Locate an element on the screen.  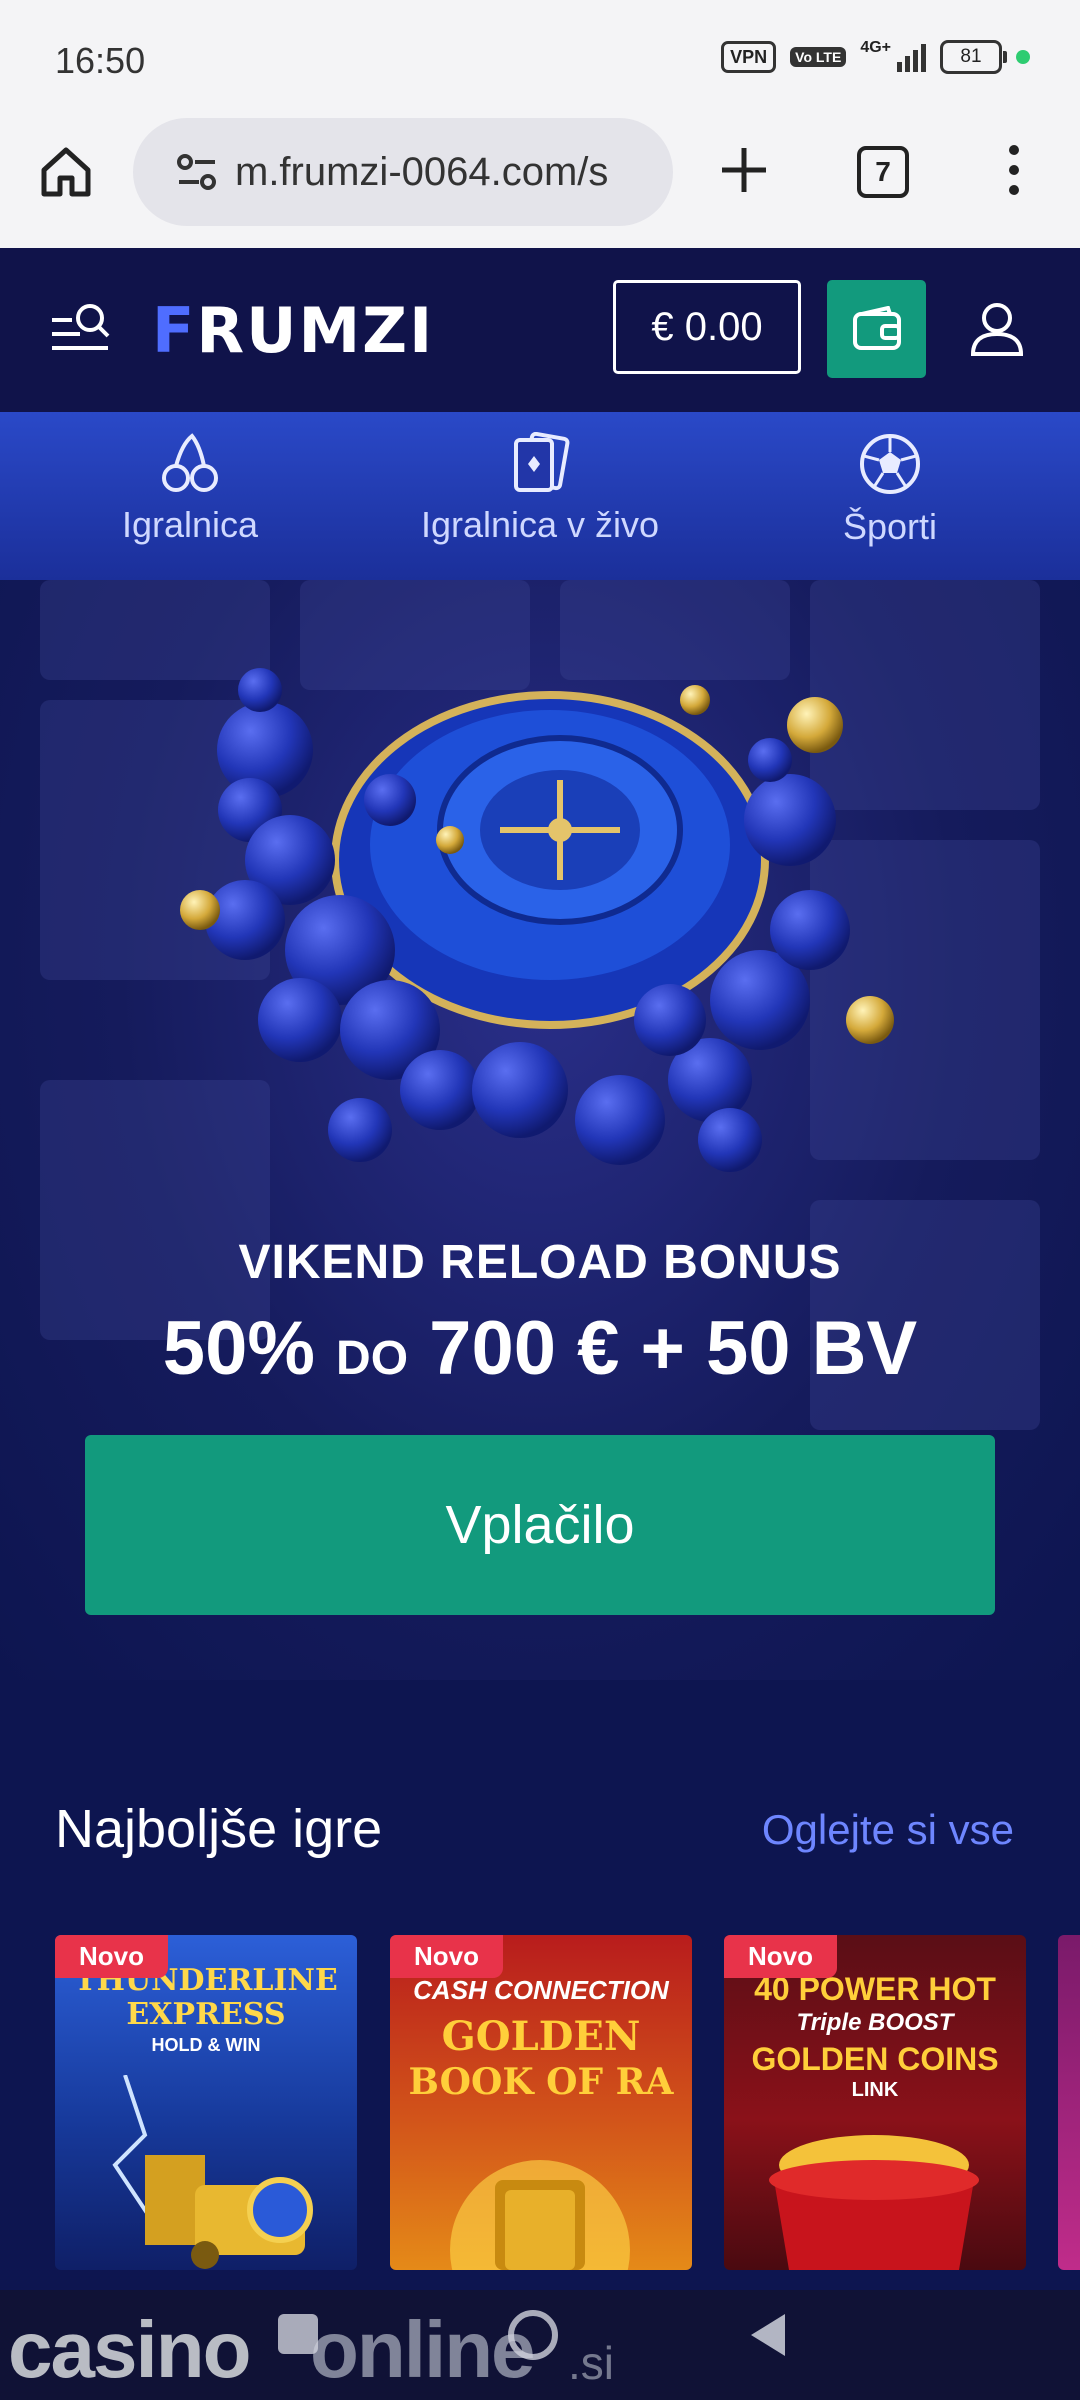
status-time: 16:50 is located at coordinates (100, 60).